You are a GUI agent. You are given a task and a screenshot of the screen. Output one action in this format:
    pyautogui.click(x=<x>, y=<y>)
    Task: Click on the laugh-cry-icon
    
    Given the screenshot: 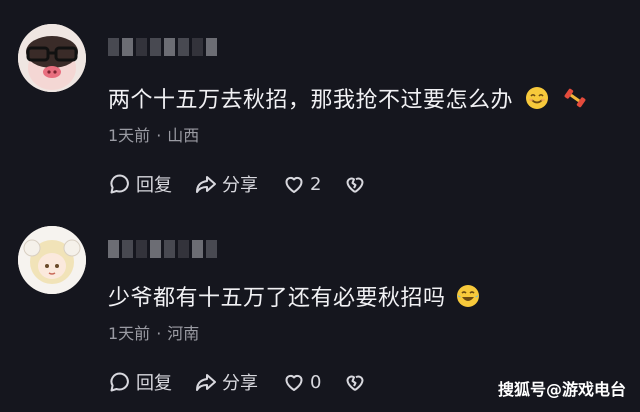 What is the action you would take?
    pyautogui.click(x=468, y=296)
    